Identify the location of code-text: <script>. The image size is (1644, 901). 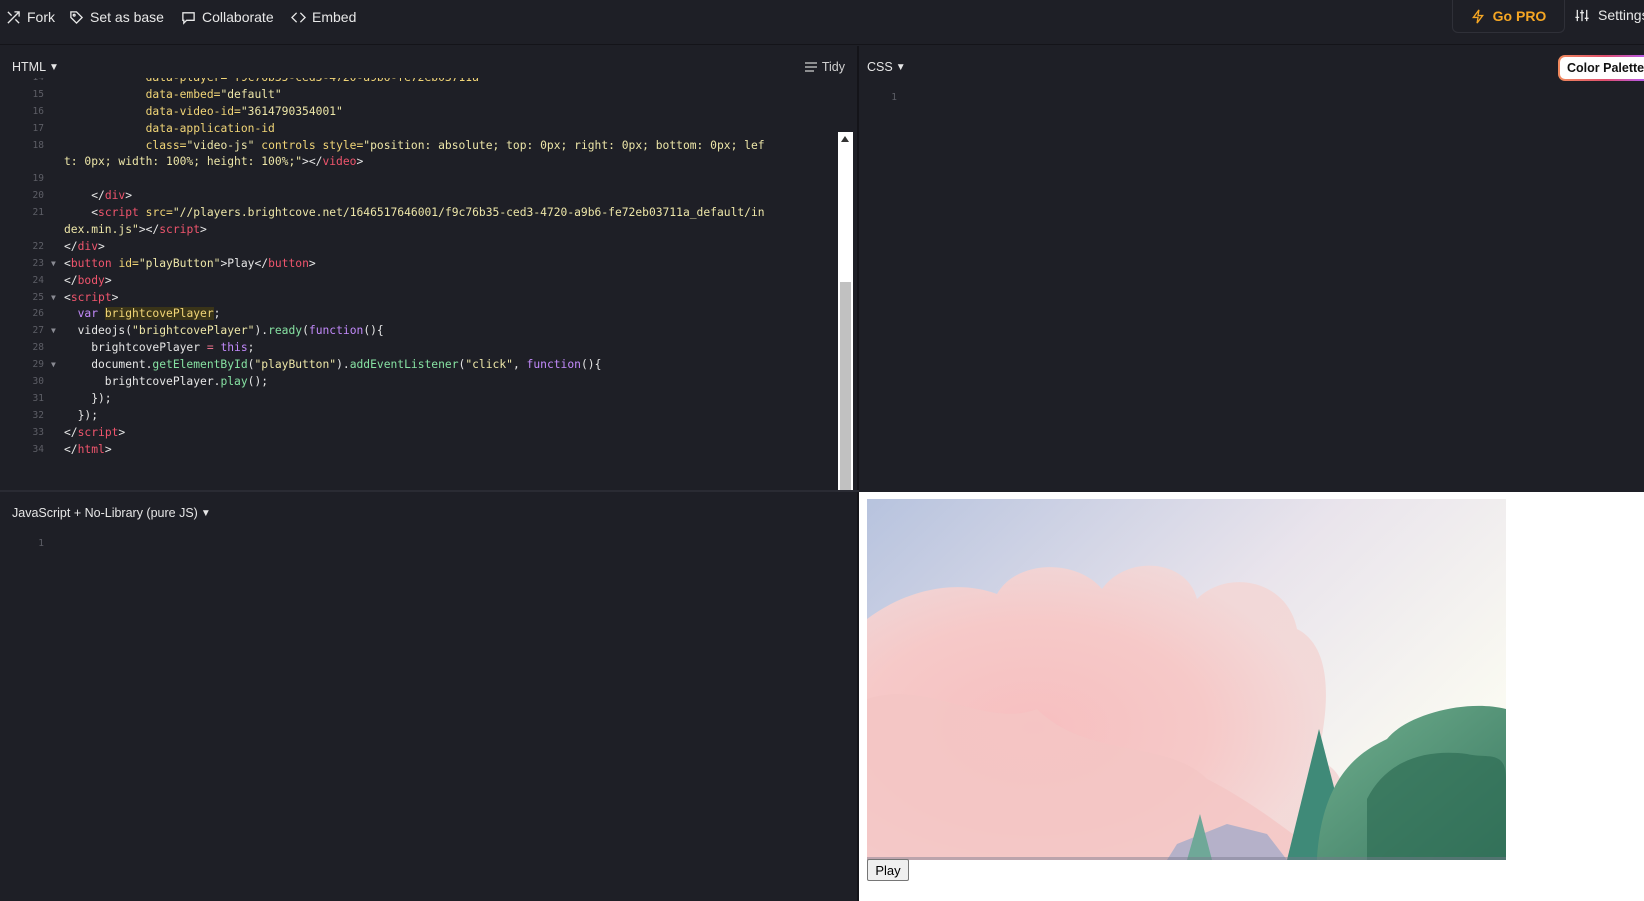
(91, 297).